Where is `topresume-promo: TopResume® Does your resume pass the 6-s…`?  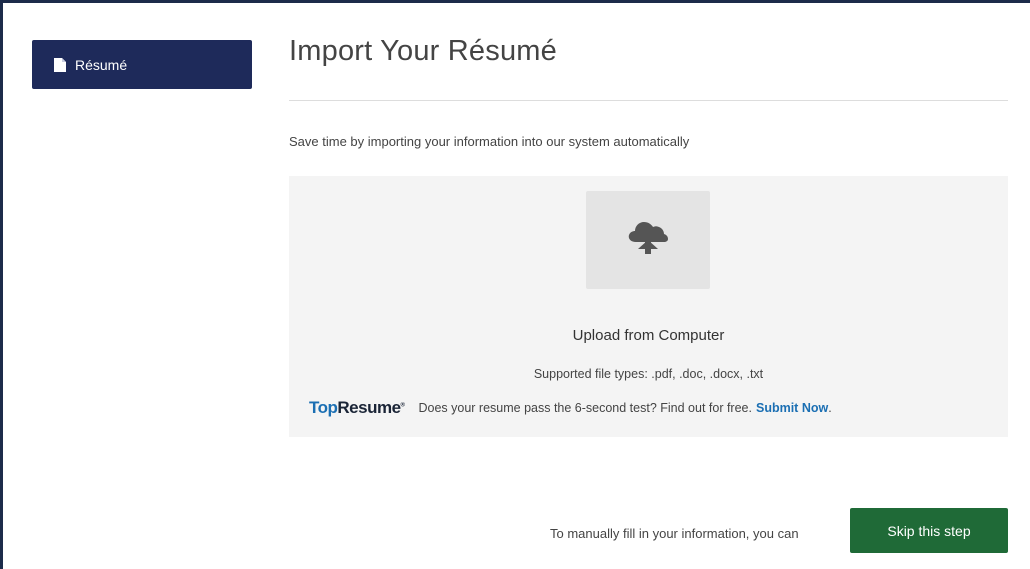 topresume-promo: TopResume® Does your resume pass the 6-s… is located at coordinates (570, 408).